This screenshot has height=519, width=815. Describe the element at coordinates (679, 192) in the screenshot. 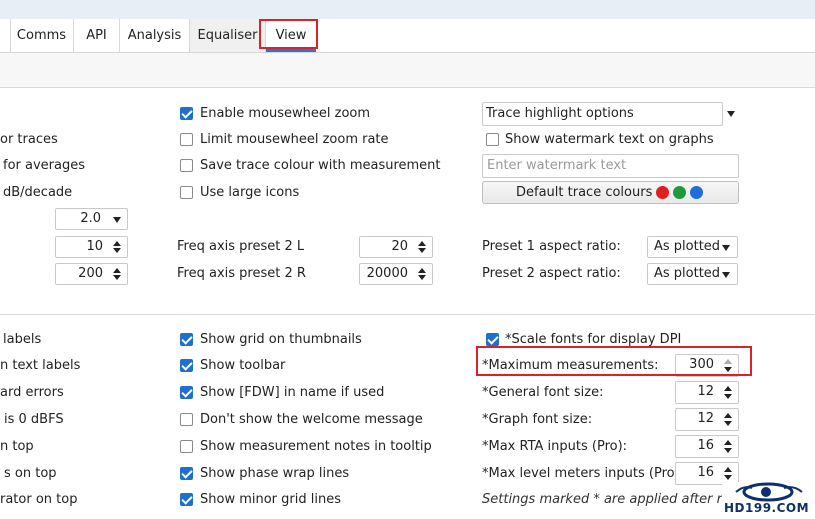

I see `green-colour-dot` at that location.